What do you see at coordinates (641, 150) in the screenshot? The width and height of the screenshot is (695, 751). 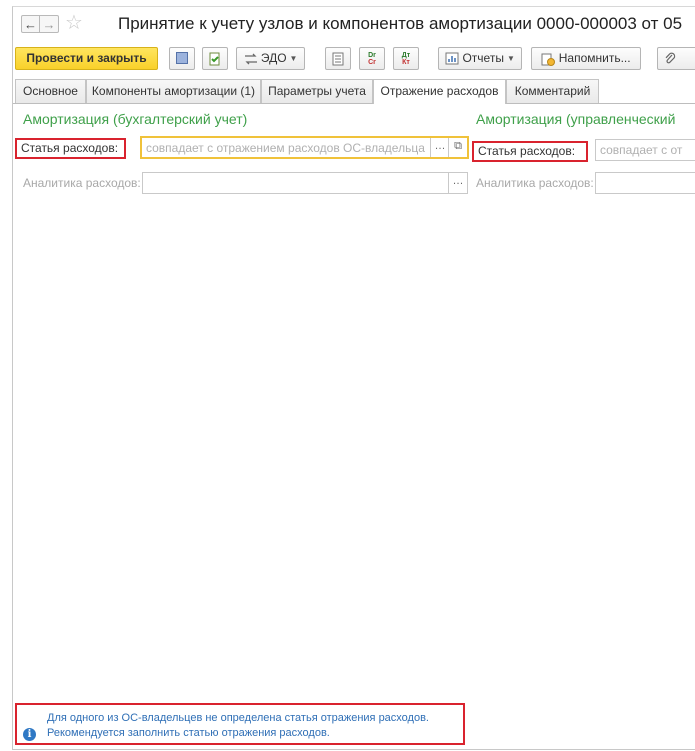 I see `management-expense-item-placeholder: совпадает с от` at bounding box center [641, 150].